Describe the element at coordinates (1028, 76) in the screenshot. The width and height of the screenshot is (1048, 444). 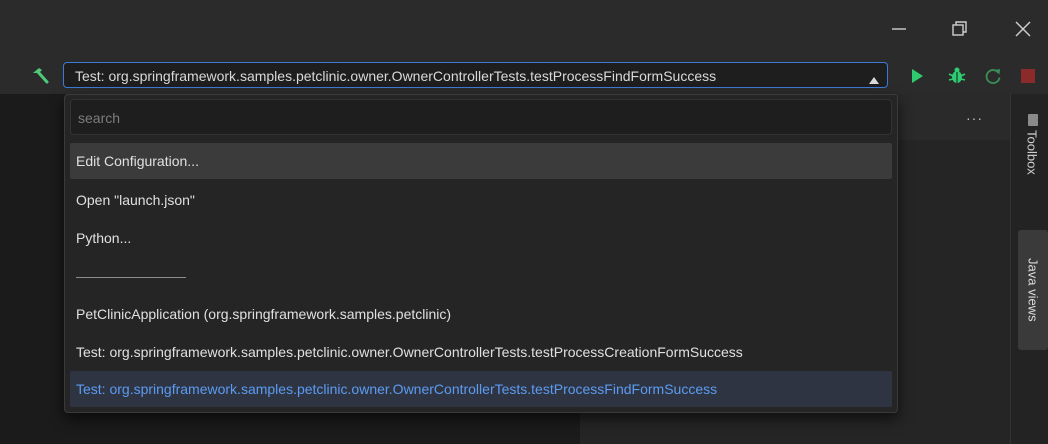
I see `stop-icon` at that location.